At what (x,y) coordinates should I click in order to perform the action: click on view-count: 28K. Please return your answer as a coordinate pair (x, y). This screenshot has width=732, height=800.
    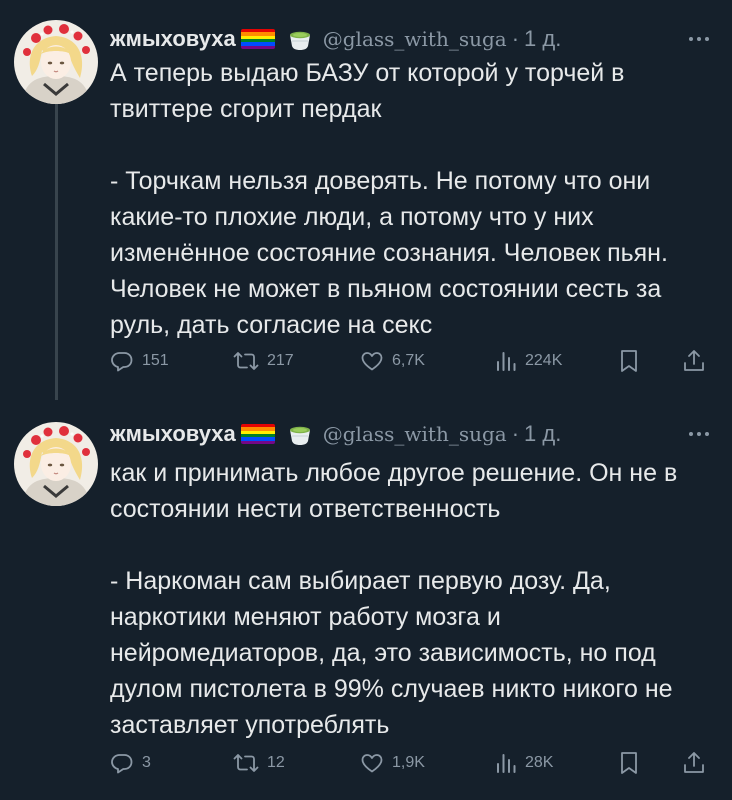
    Looking at the image, I should click on (539, 762).